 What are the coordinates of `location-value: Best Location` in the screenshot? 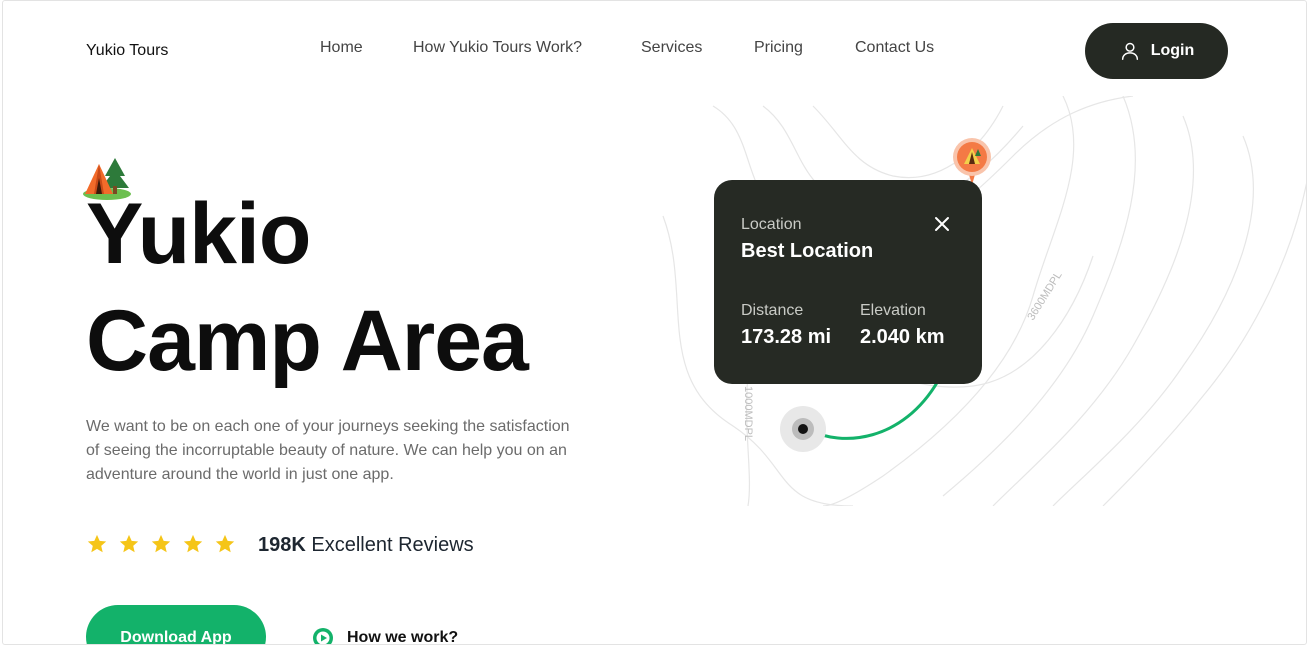 It's located at (807, 251).